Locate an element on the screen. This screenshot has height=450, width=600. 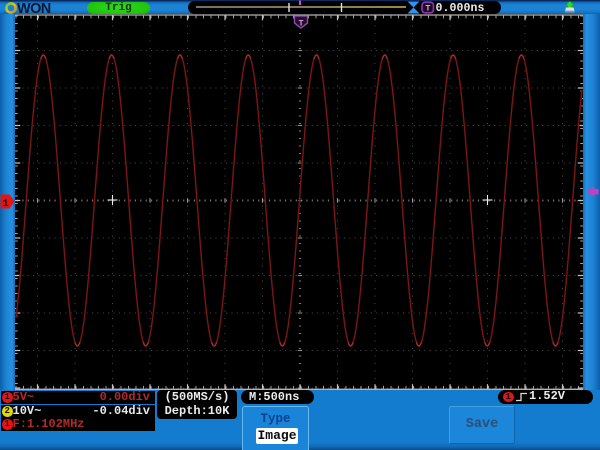
svg-text: 0.000ns is located at coordinates (460, 8).